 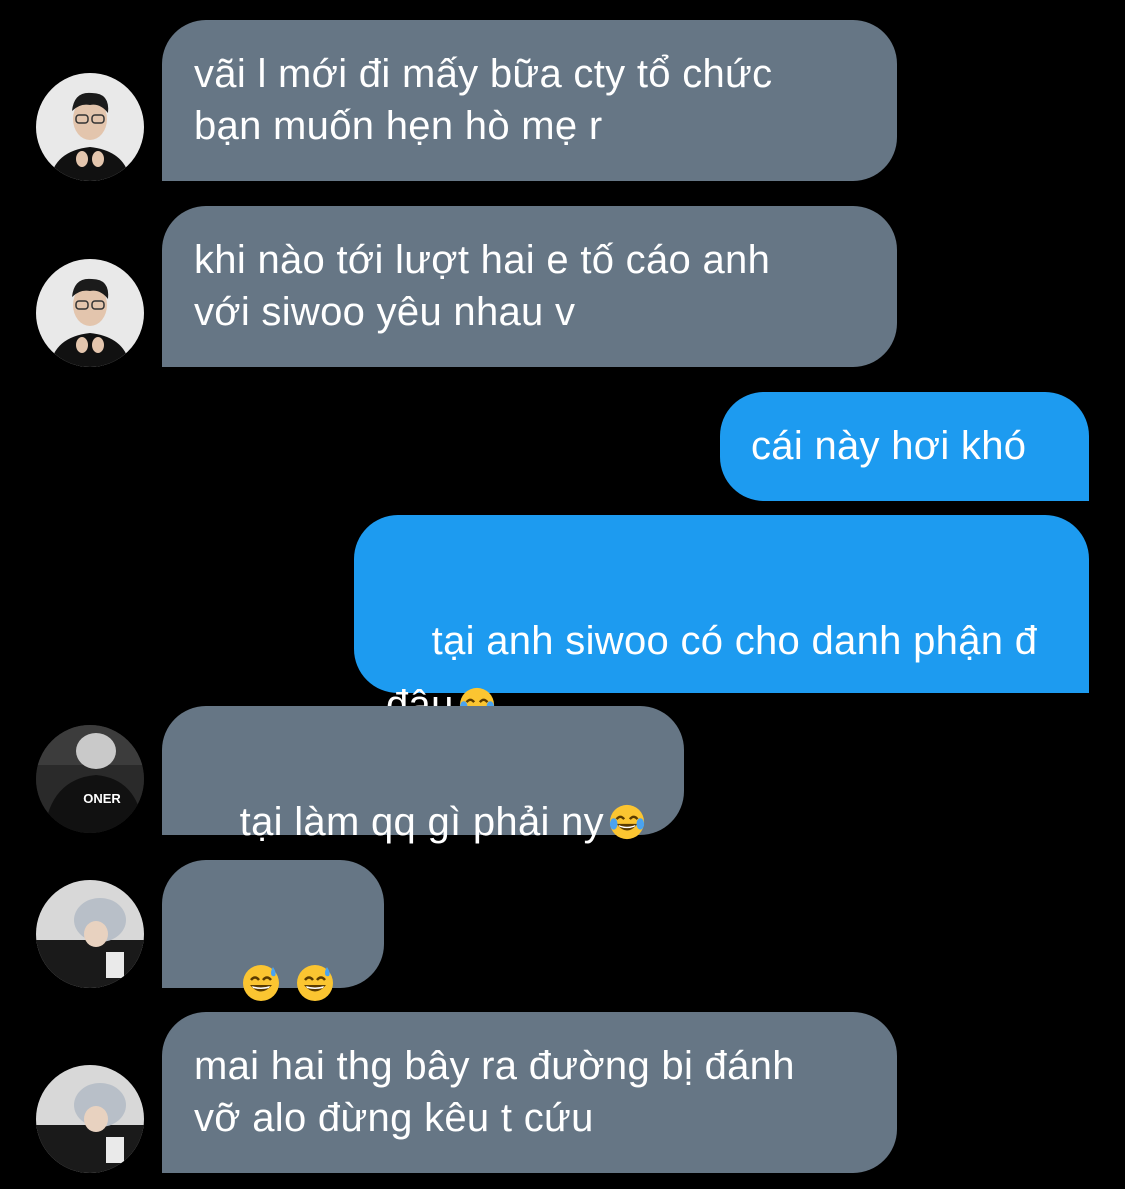 What do you see at coordinates (721, 621) in the screenshot?
I see `message-bubble: tại anh siwoo có cho danh phận đ đâu` at bounding box center [721, 621].